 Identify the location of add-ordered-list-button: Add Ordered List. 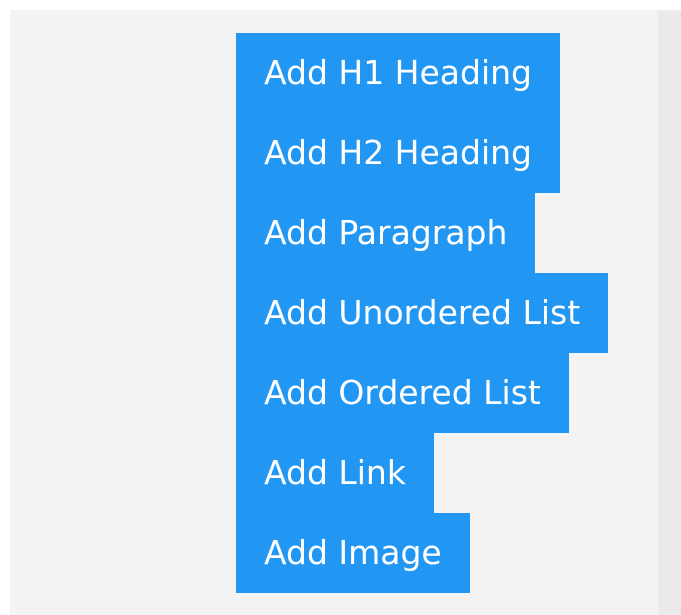
(402, 393).